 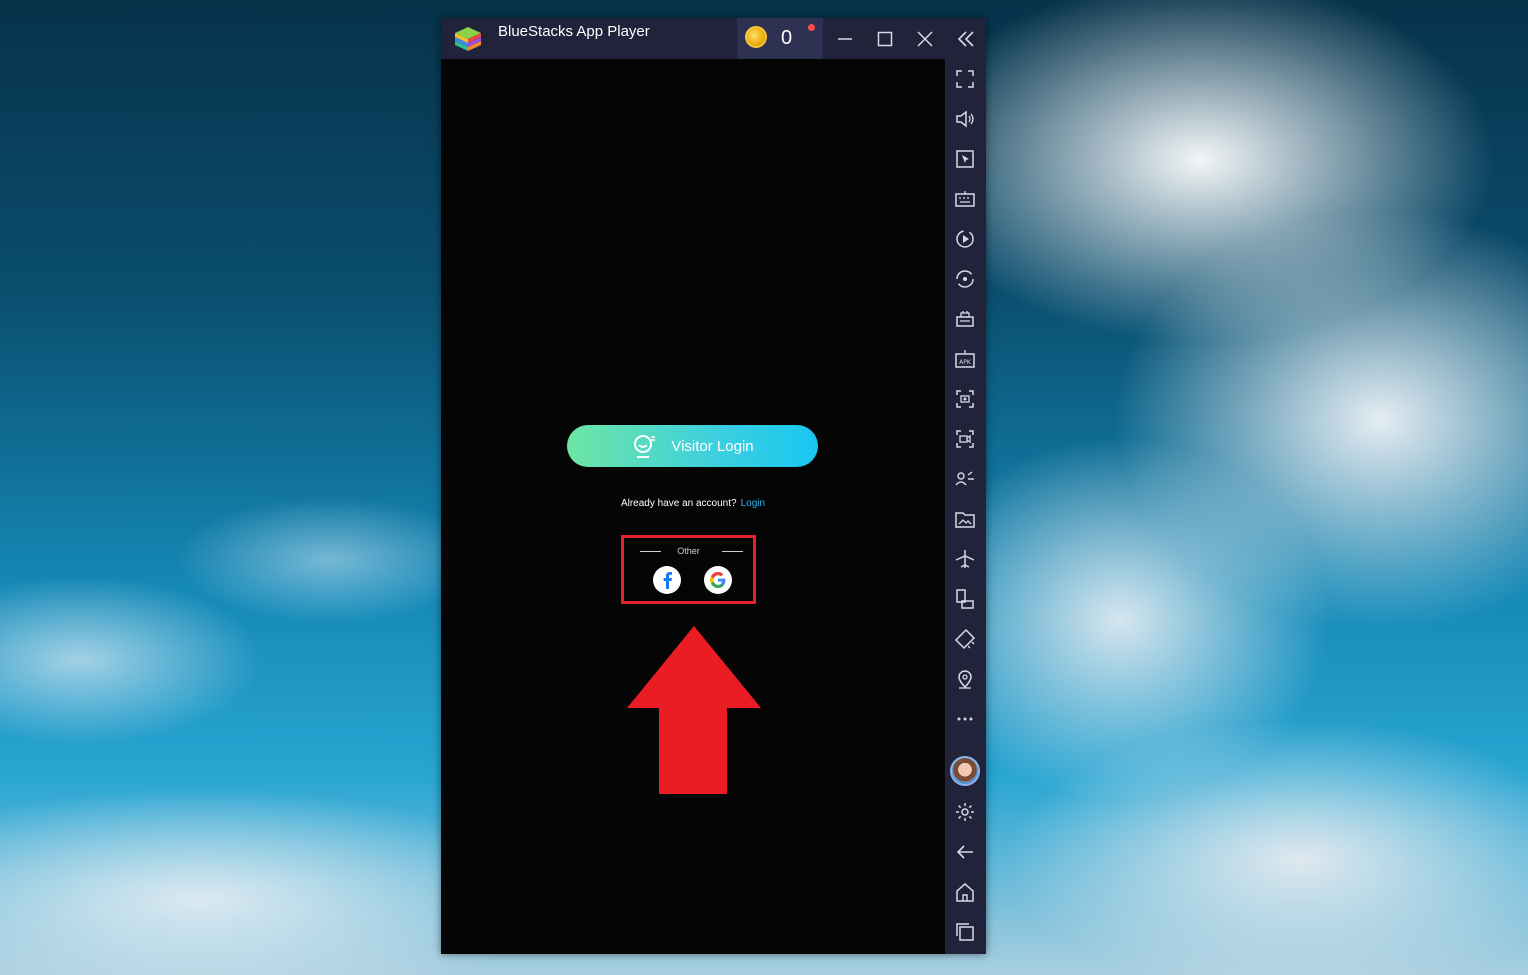 I want to click on settings-icon, so click(x=965, y=812).